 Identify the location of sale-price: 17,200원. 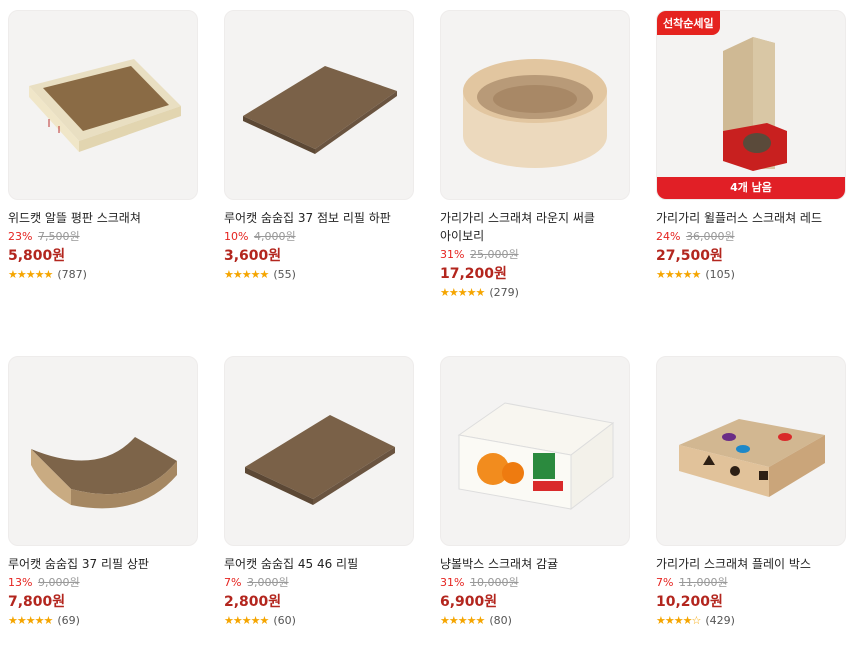
(473, 274).